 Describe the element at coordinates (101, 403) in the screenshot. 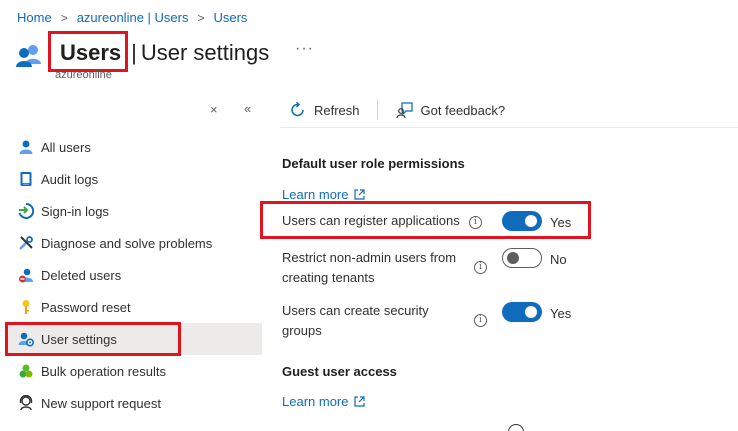

I see `sidebar-item-label: New support request` at that location.